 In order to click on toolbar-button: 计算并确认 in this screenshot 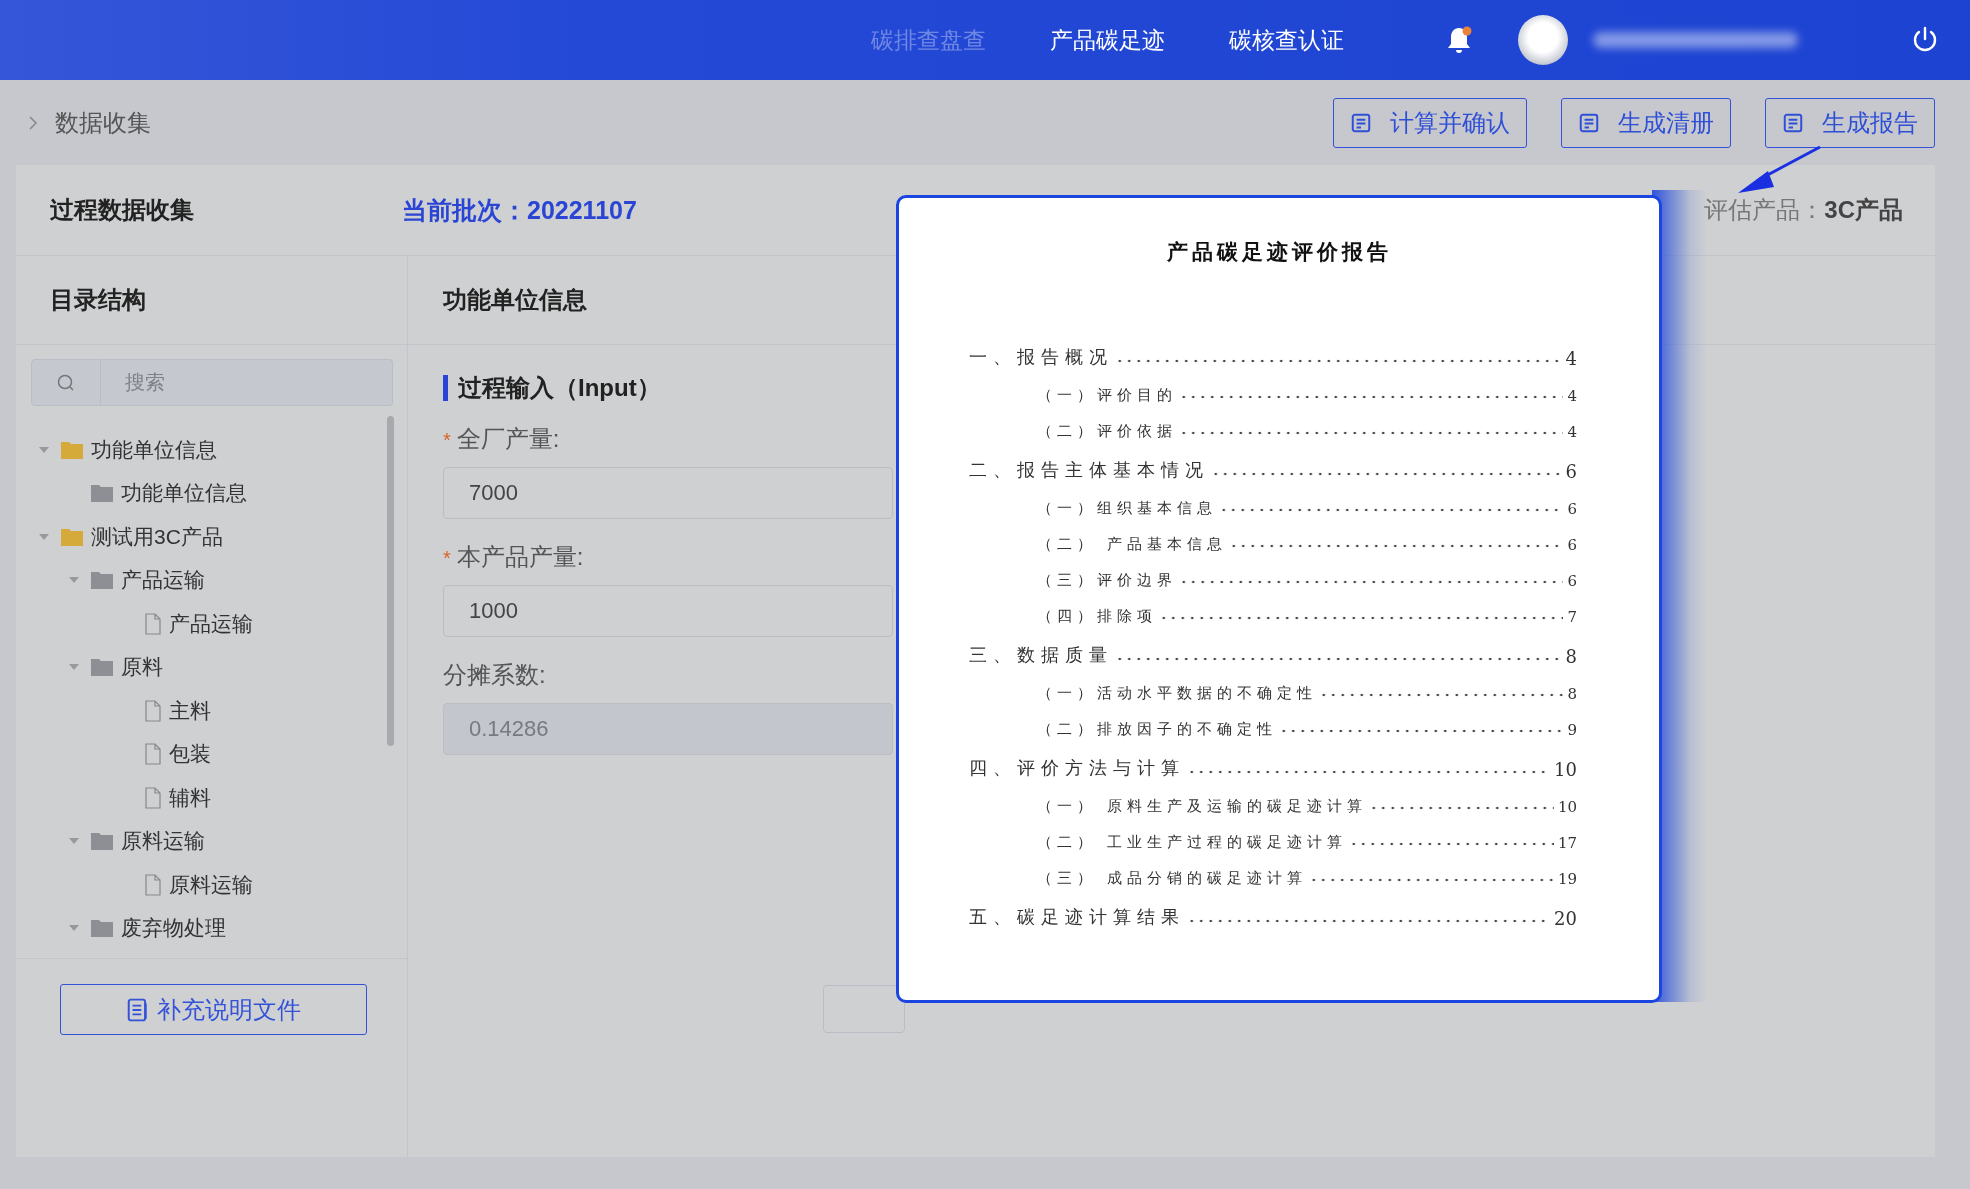, I will do `click(1430, 122)`.